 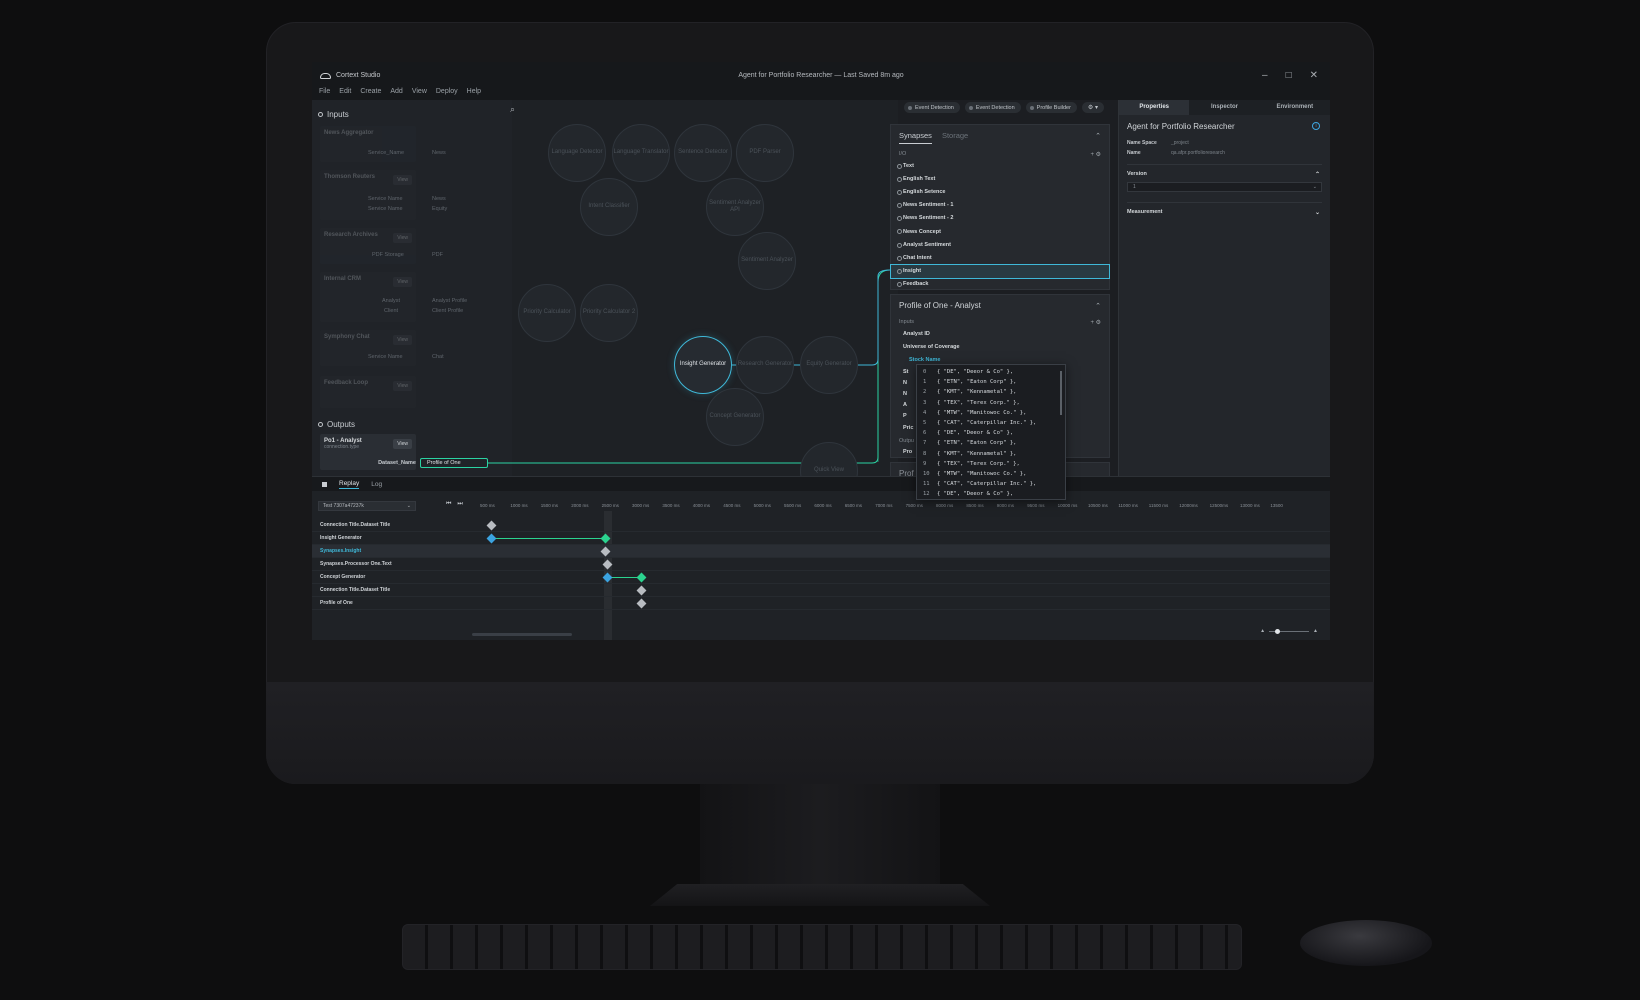 I want to click on synapse-item: Analyst Sentiment, so click(x=1000, y=244).